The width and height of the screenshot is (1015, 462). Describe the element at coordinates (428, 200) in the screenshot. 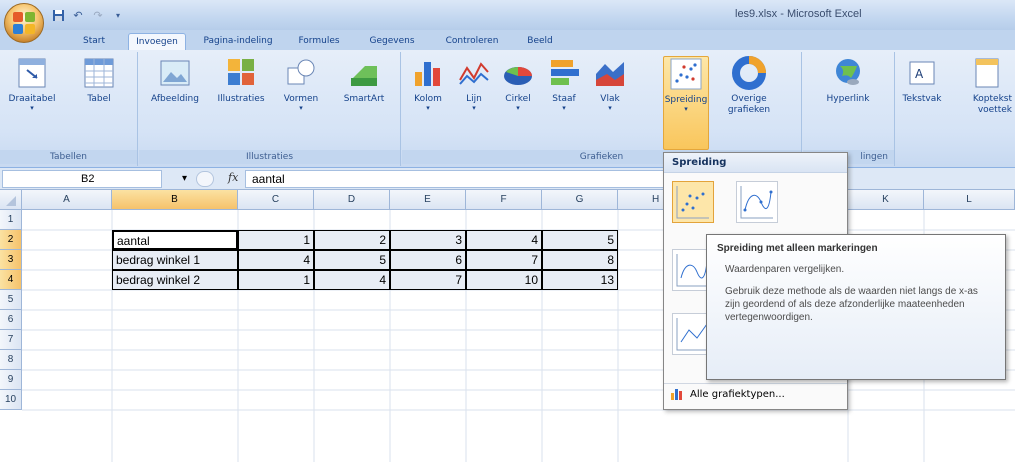

I see `column-header-e: E` at that location.